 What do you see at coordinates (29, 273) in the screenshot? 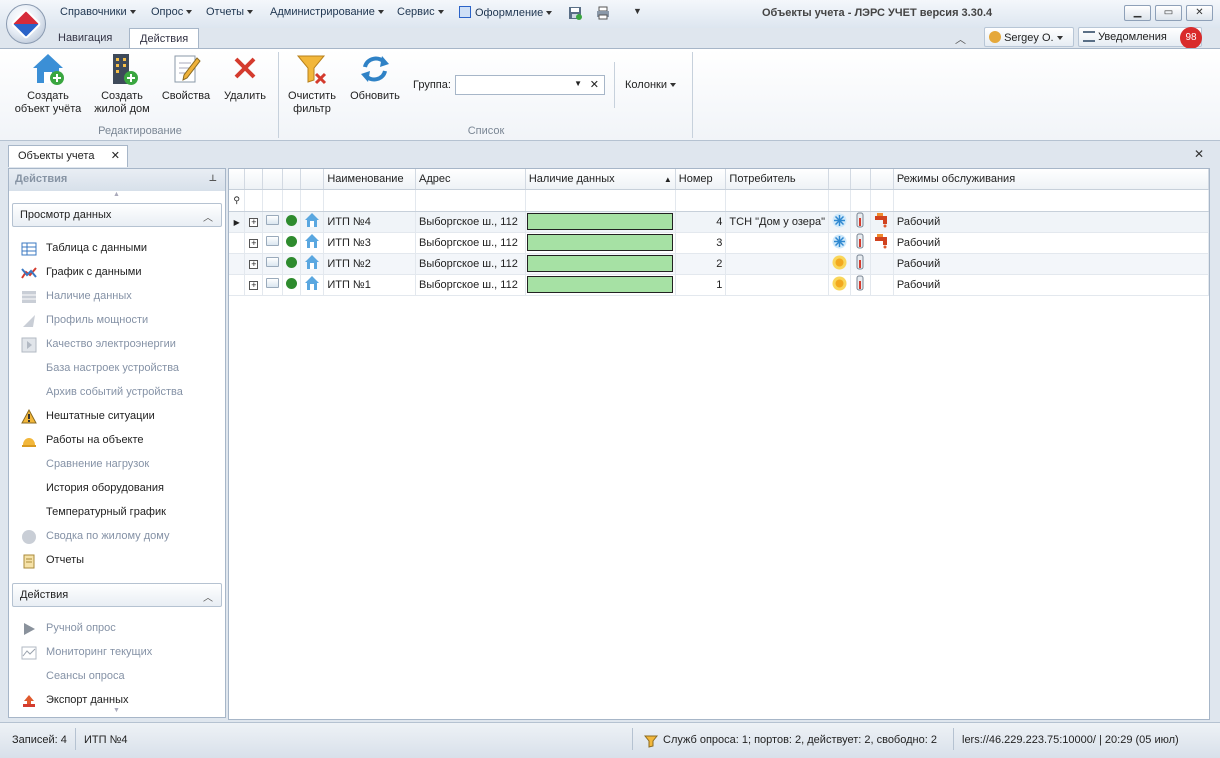
I see `chart-icon` at bounding box center [29, 273].